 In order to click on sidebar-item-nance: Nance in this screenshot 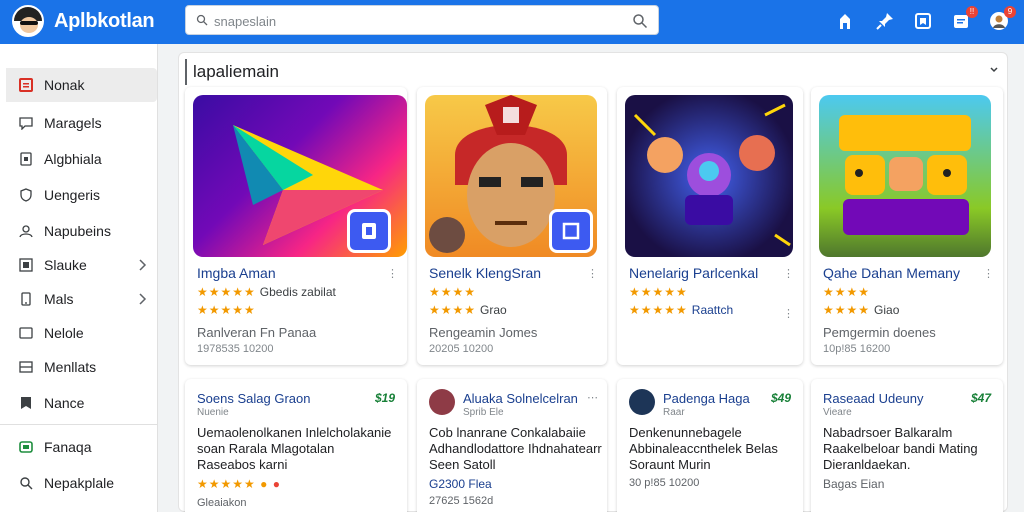, I will do `click(81, 403)`.